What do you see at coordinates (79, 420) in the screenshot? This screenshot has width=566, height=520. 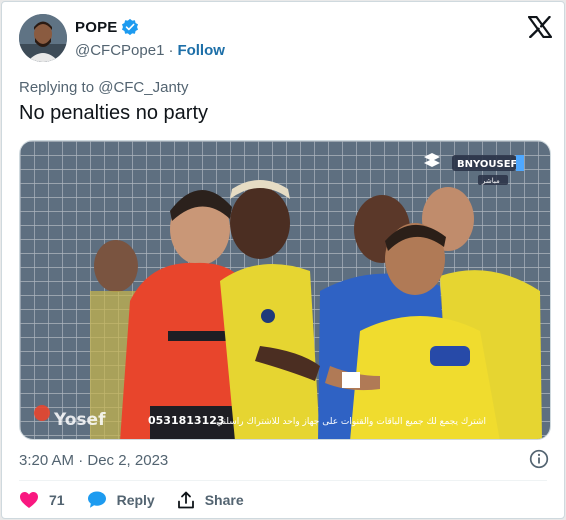 I see `watermark: Yosef` at bounding box center [79, 420].